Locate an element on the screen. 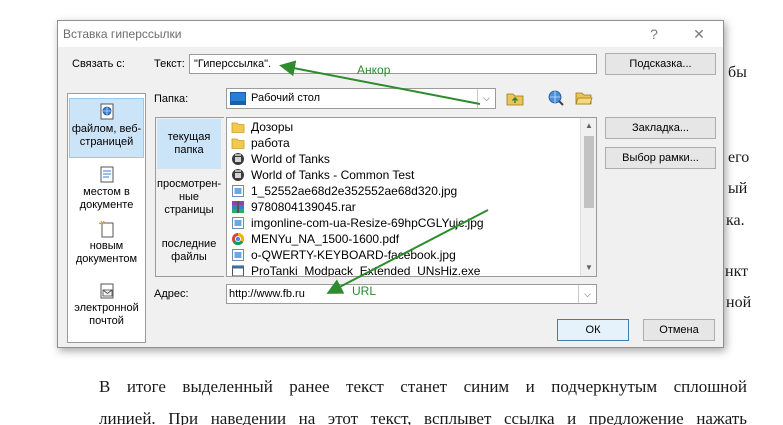 The height and width of the screenshot is (425, 783). url-arrow is located at coordinates (407, 251).